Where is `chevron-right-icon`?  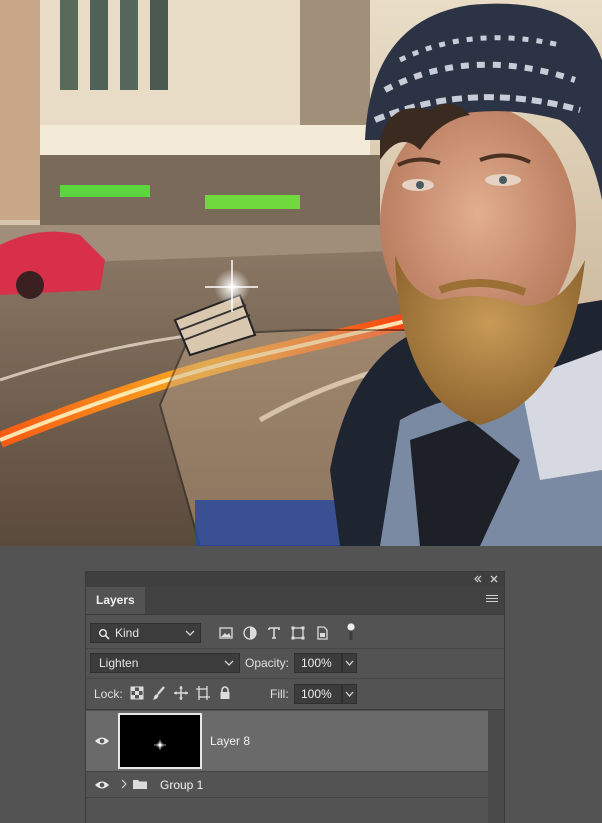
chevron-right-icon is located at coordinates (124, 785).